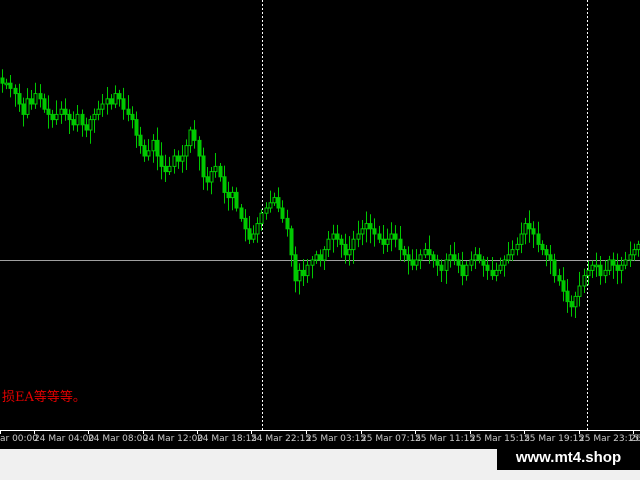  Describe the element at coordinates (281, 439) in the screenshot. I see `x-tick-label: 24 Mar 22:15` at that location.